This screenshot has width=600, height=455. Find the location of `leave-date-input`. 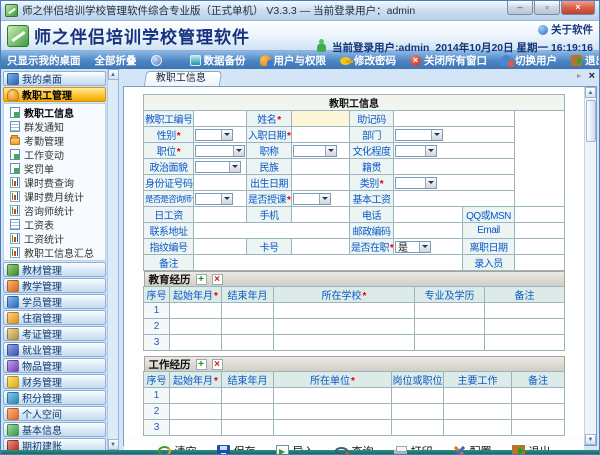

leave-date-input is located at coordinates (539, 246).